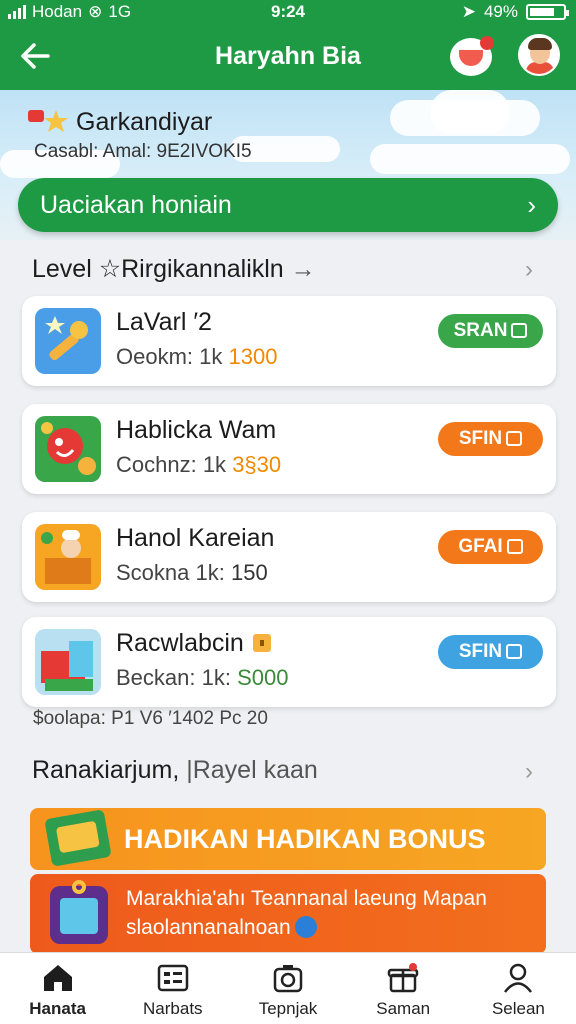 Image resolution: width=576 pixels, height=1024 pixels. Describe the element at coordinates (68, 662) in the screenshot. I see `bag-thumb` at that location.